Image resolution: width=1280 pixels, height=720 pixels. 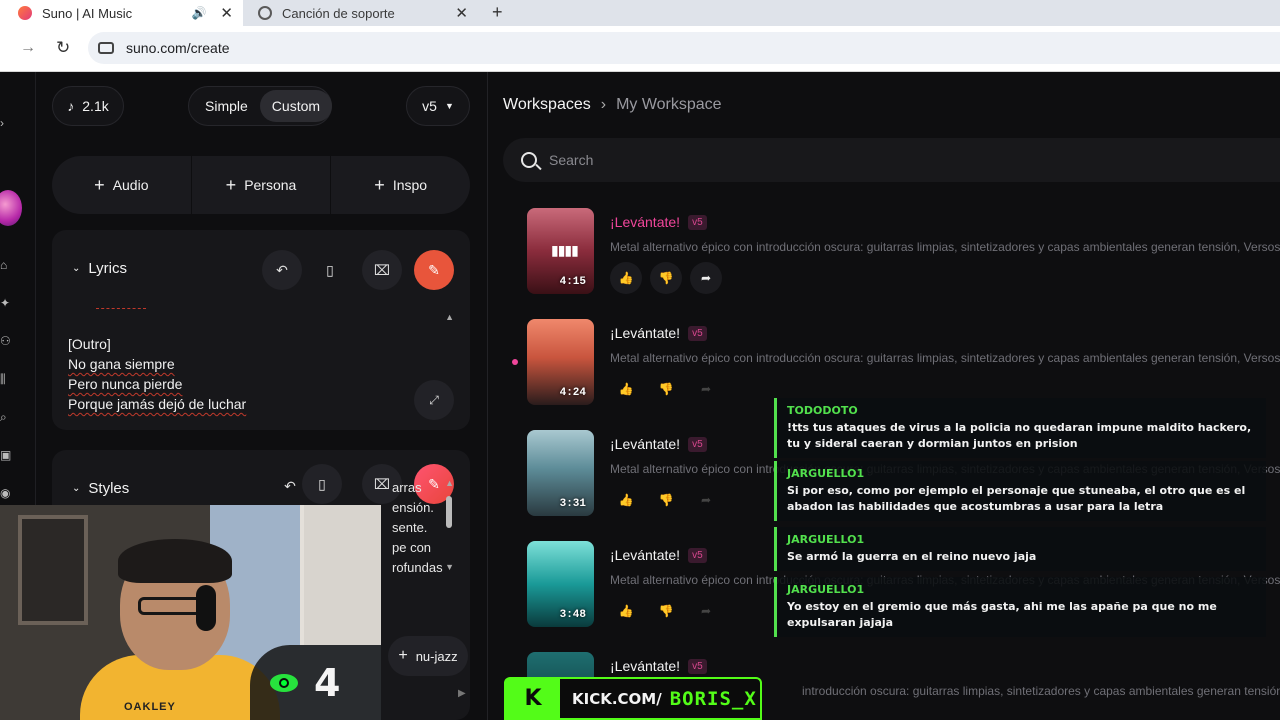 What do you see at coordinates (462, 693) in the screenshot?
I see `play-icon: ▶` at bounding box center [462, 693].